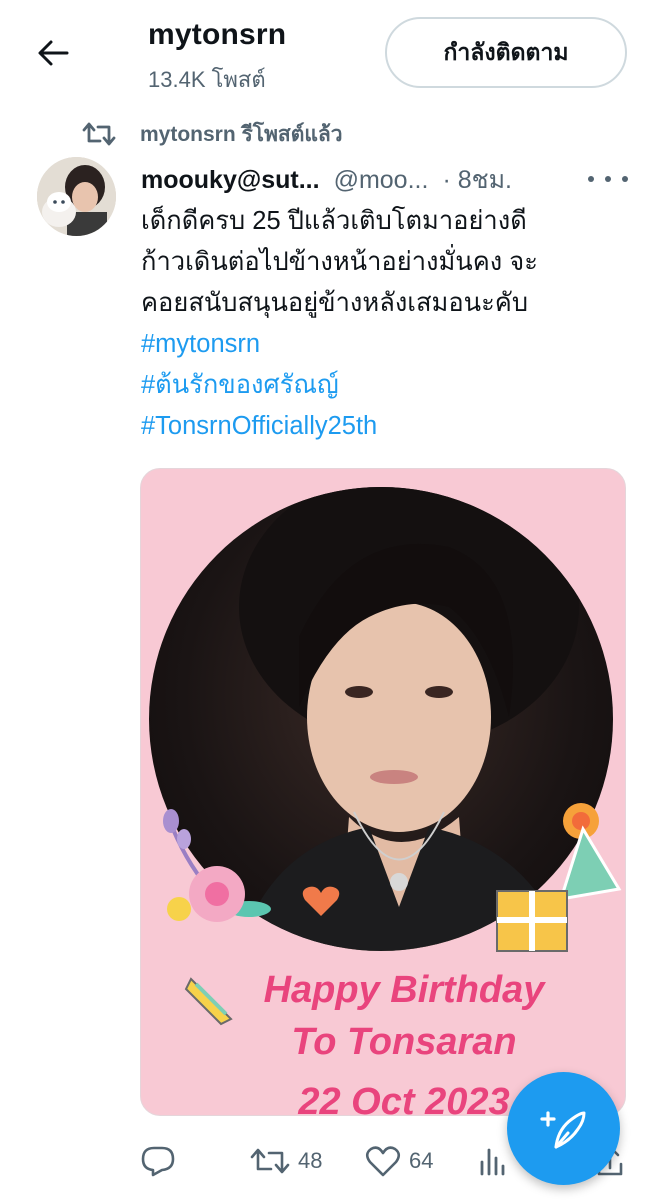 This screenshot has height=1200, width=661. I want to click on retweeted-by-label: mytonsrn รีโพสต์แล้ว, so click(241, 134).